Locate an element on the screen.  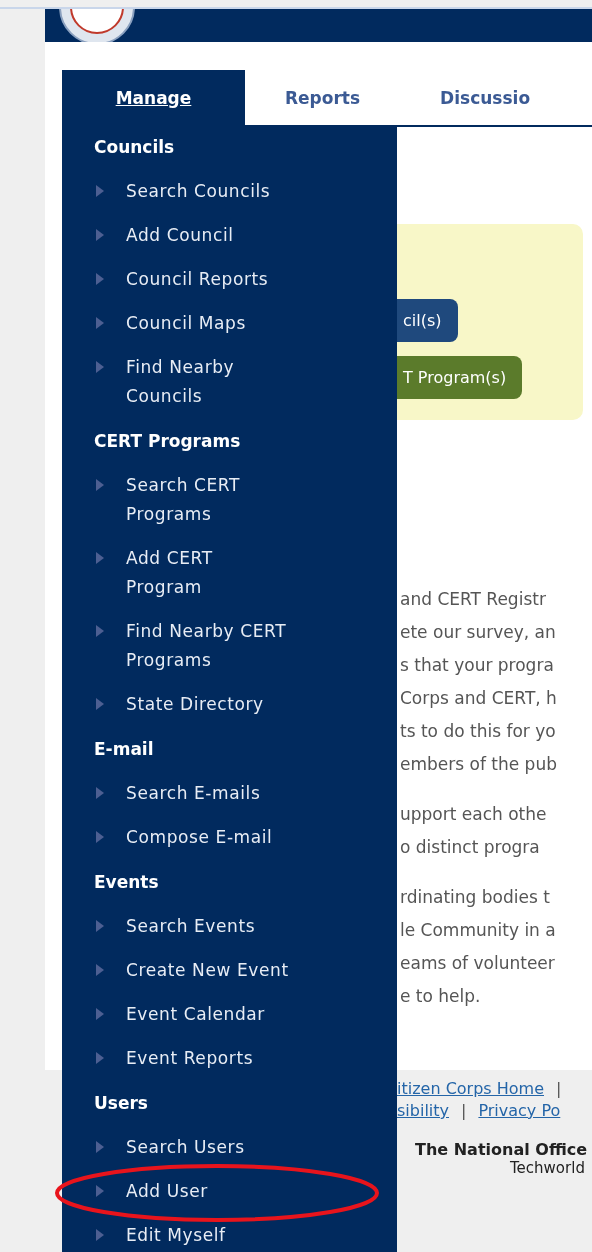
paragraph: rdinating bodies t le Community in a eams of volunteer e to help. is located at coordinates (478, 947).